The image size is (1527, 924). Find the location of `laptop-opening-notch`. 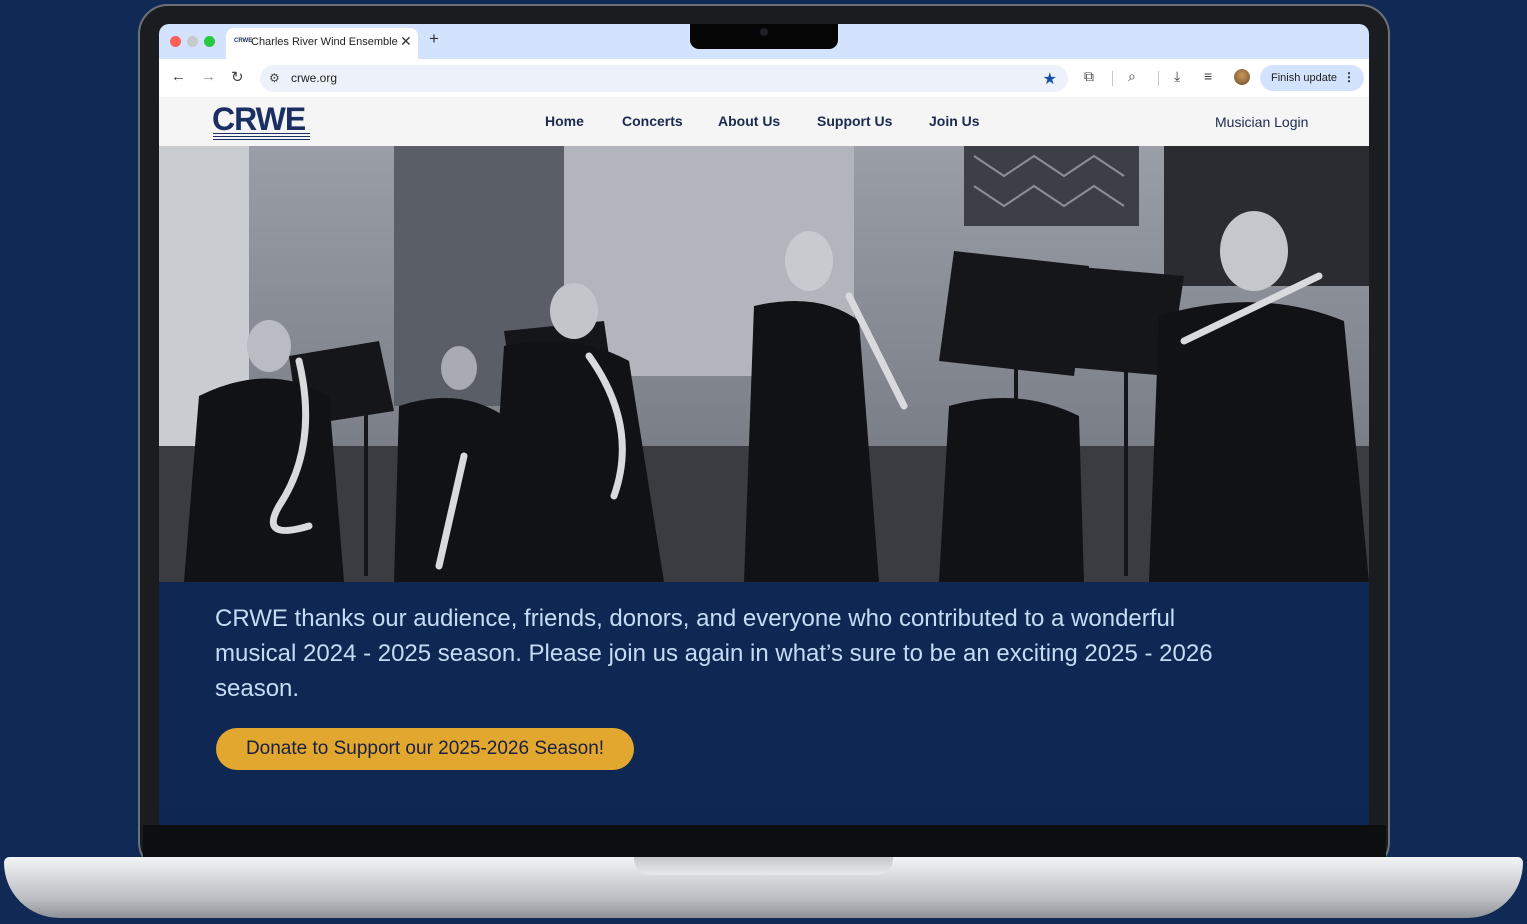

laptop-opening-notch is located at coordinates (763, 866).